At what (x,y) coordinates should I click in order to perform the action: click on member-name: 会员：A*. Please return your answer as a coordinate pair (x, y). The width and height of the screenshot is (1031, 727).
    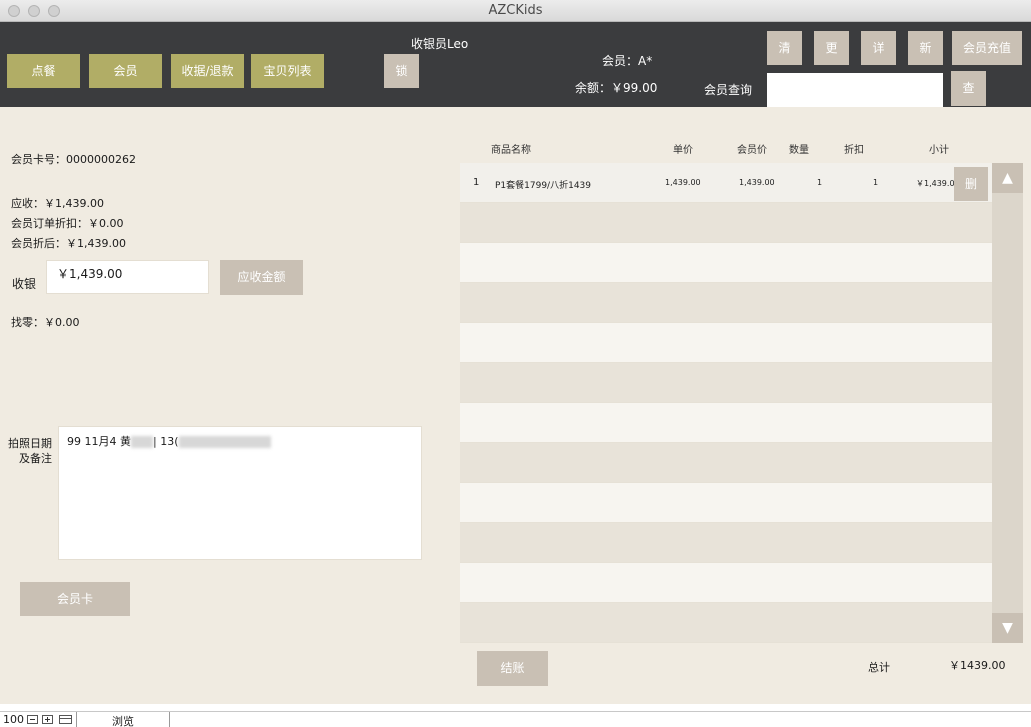
    Looking at the image, I should click on (627, 61).